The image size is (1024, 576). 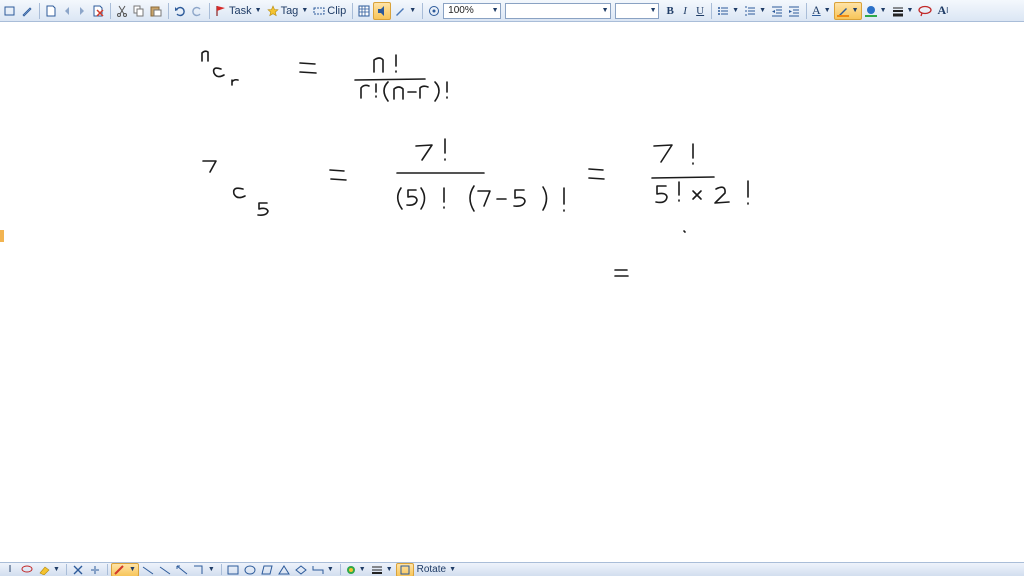 I want to click on zoom-icon, so click(x=434, y=11).